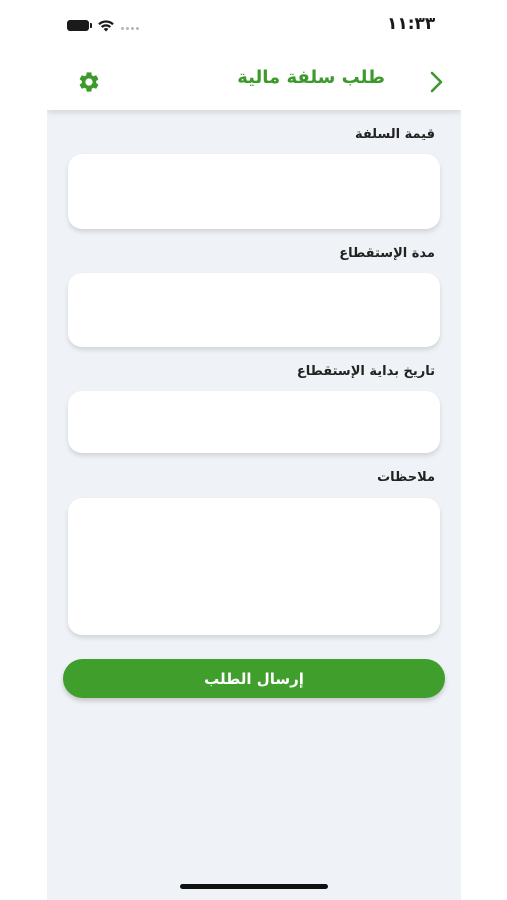 This screenshot has width=507, height=900. What do you see at coordinates (254, 191) in the screenshot?
I see `loan-amount-input` at bounding box center [254, 191].